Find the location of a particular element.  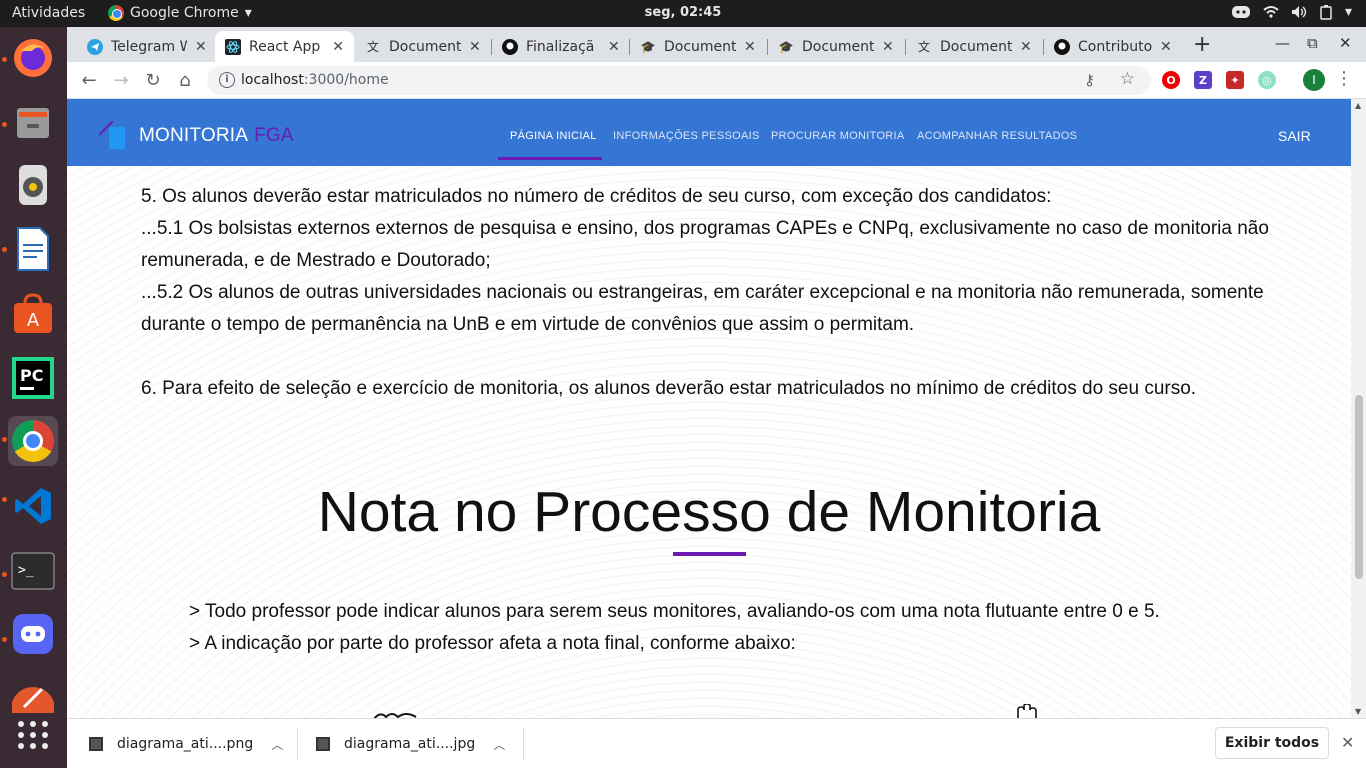

url-text: localhost:3000/home is located at coordinates (315, 80).